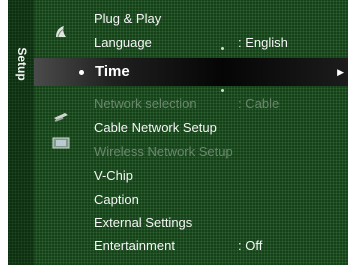 The width and height of the screenshot is (356, 271). What do you see at coordinates (163, 151) in the screenshot?
I see `menu-item-label: Wireless Network Setup` at bounding box center [163, 151].